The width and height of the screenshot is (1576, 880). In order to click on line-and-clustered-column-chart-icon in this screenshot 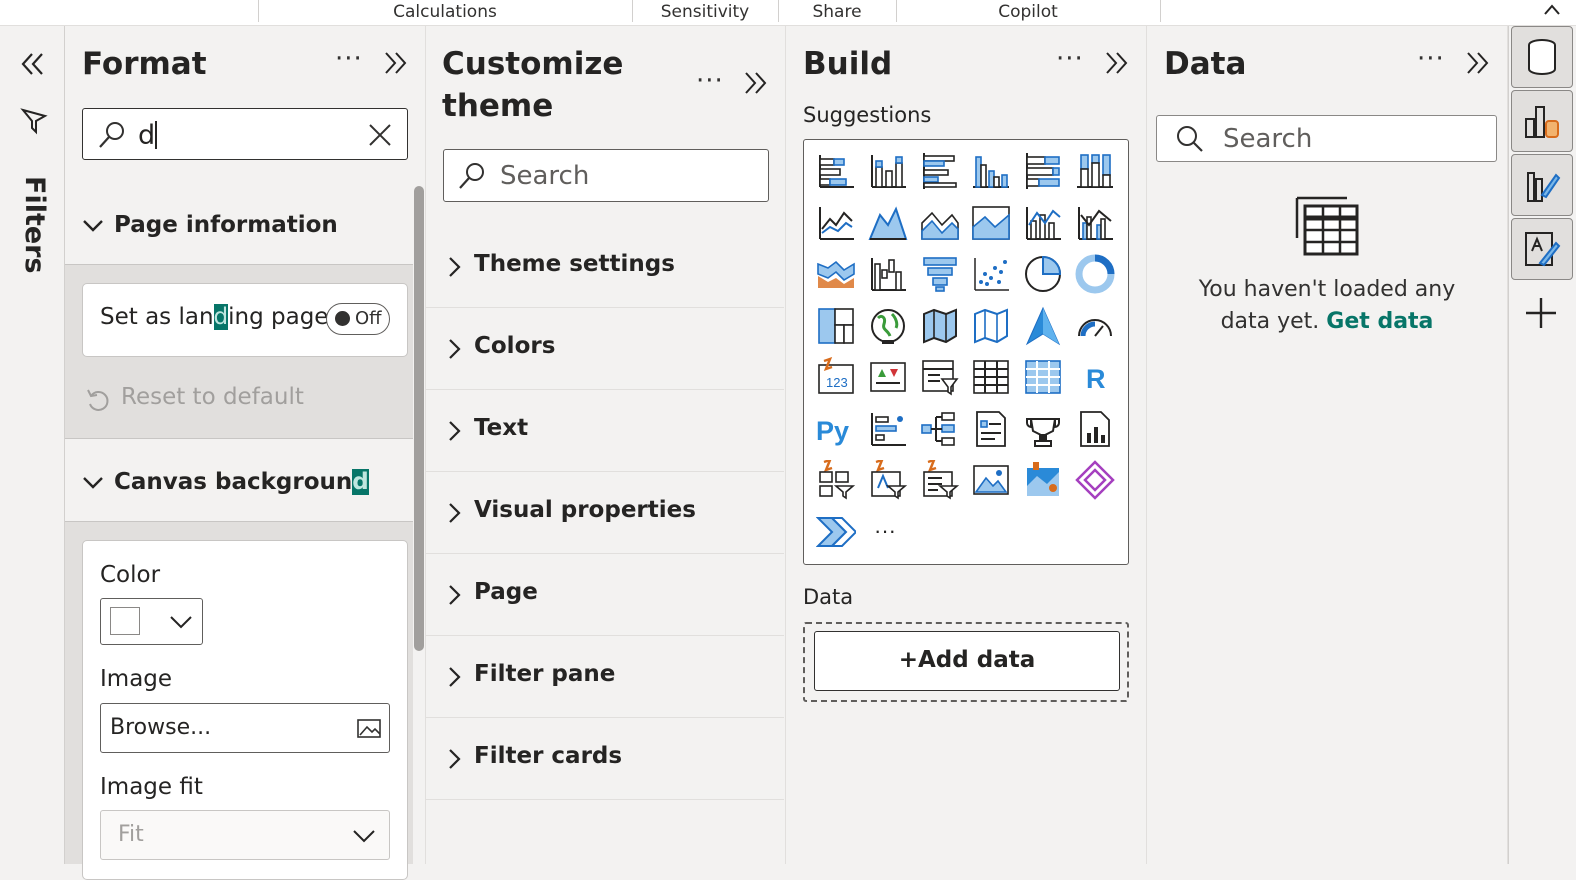, I will do `click(1095, 223)`.